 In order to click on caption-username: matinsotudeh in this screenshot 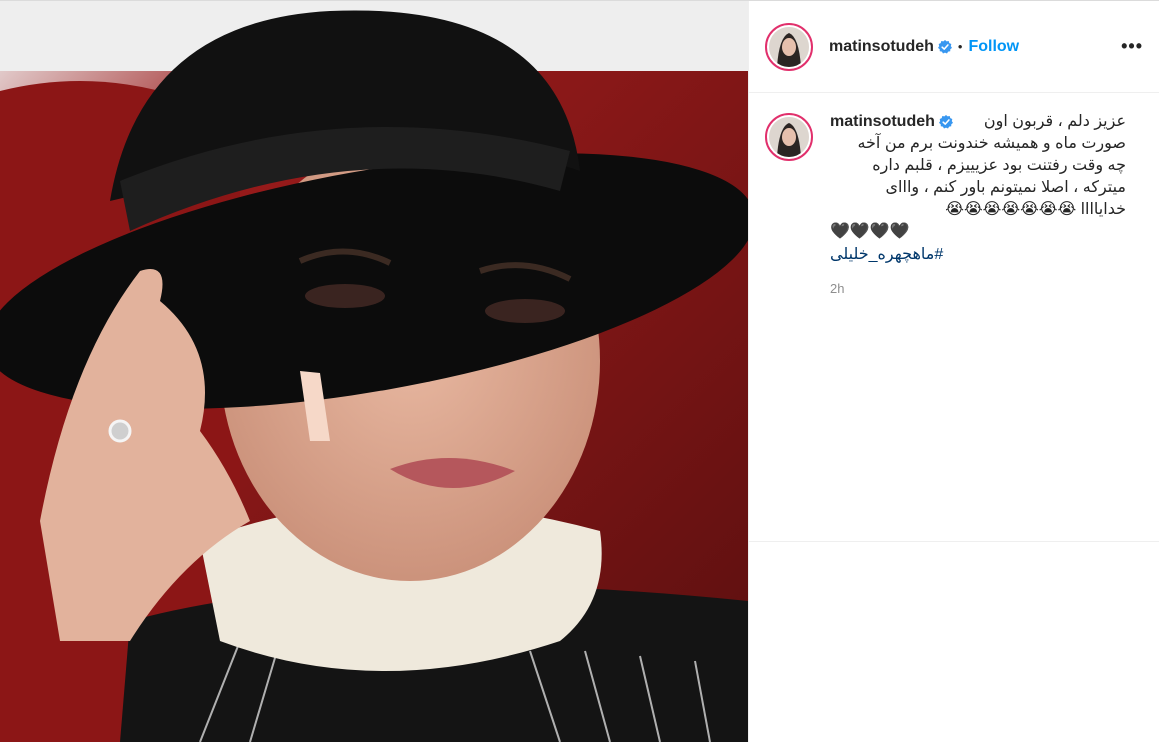, I will do `click(882, 122)`.